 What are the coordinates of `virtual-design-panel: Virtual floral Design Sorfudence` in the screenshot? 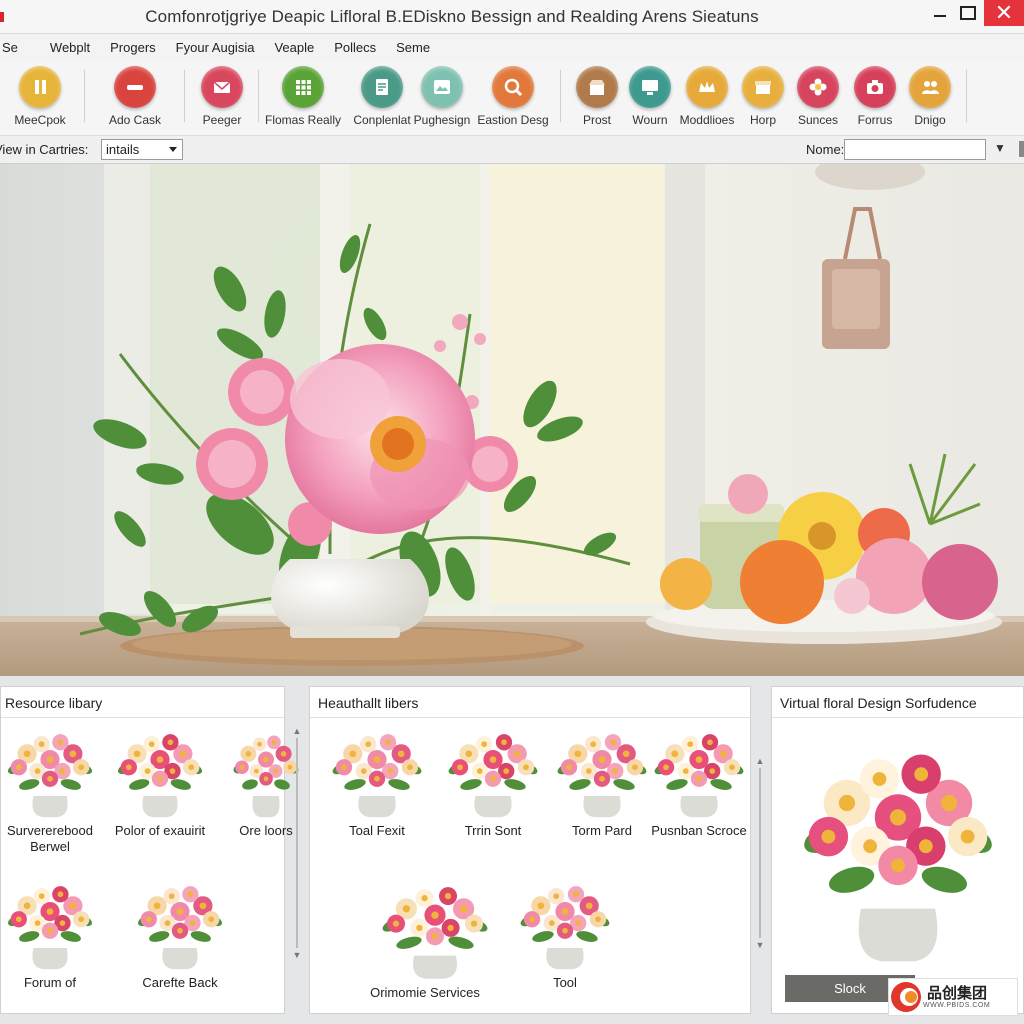 It's located at (897, 850).